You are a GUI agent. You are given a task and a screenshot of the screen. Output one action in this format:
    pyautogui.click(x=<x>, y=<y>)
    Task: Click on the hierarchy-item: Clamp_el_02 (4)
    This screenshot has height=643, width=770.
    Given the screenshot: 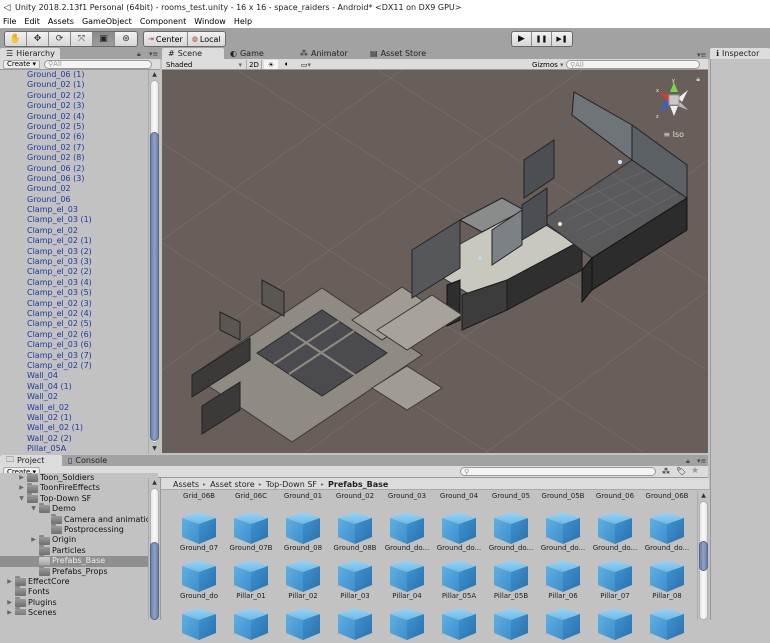 What is the action you would take?
    pyautogui.click(x=74, y=314)
    